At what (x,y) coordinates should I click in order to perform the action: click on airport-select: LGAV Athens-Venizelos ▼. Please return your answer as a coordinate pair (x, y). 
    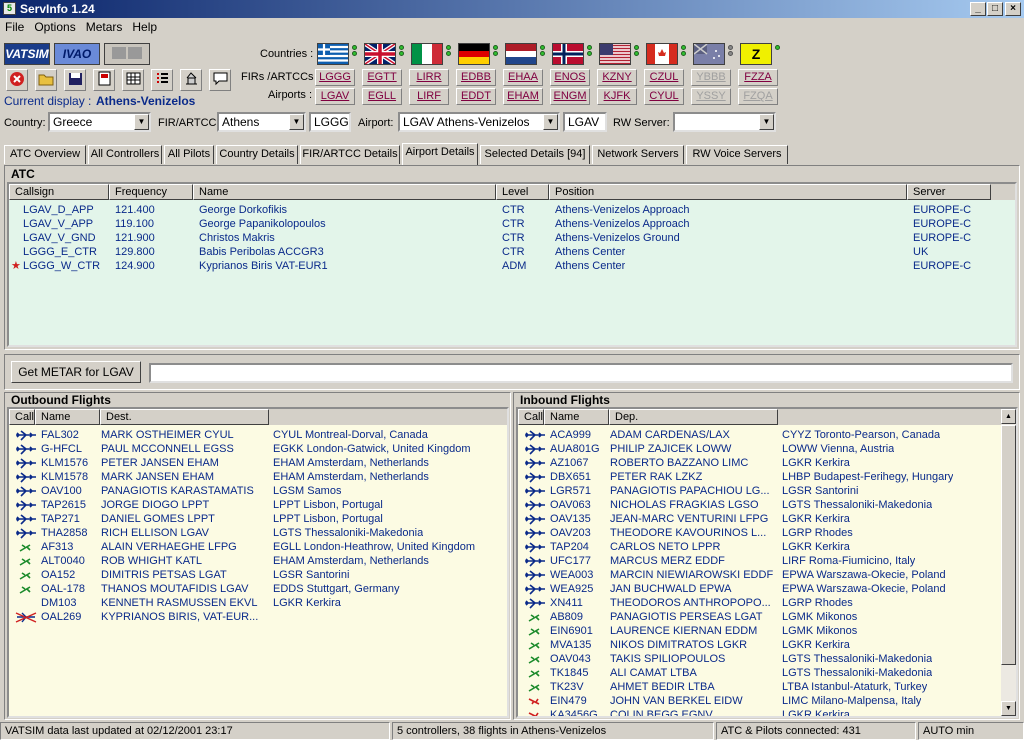
    Looking at the image, I should click on (479, 122).